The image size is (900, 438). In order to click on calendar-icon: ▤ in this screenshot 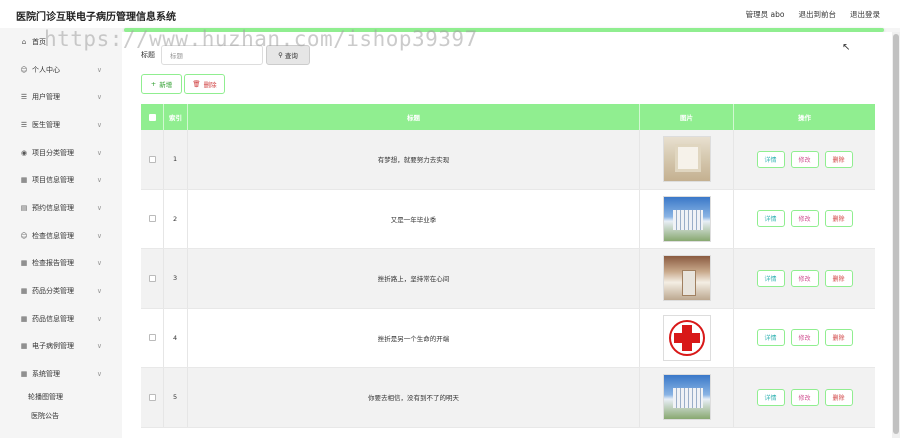, I will do `click(24, 207)`.